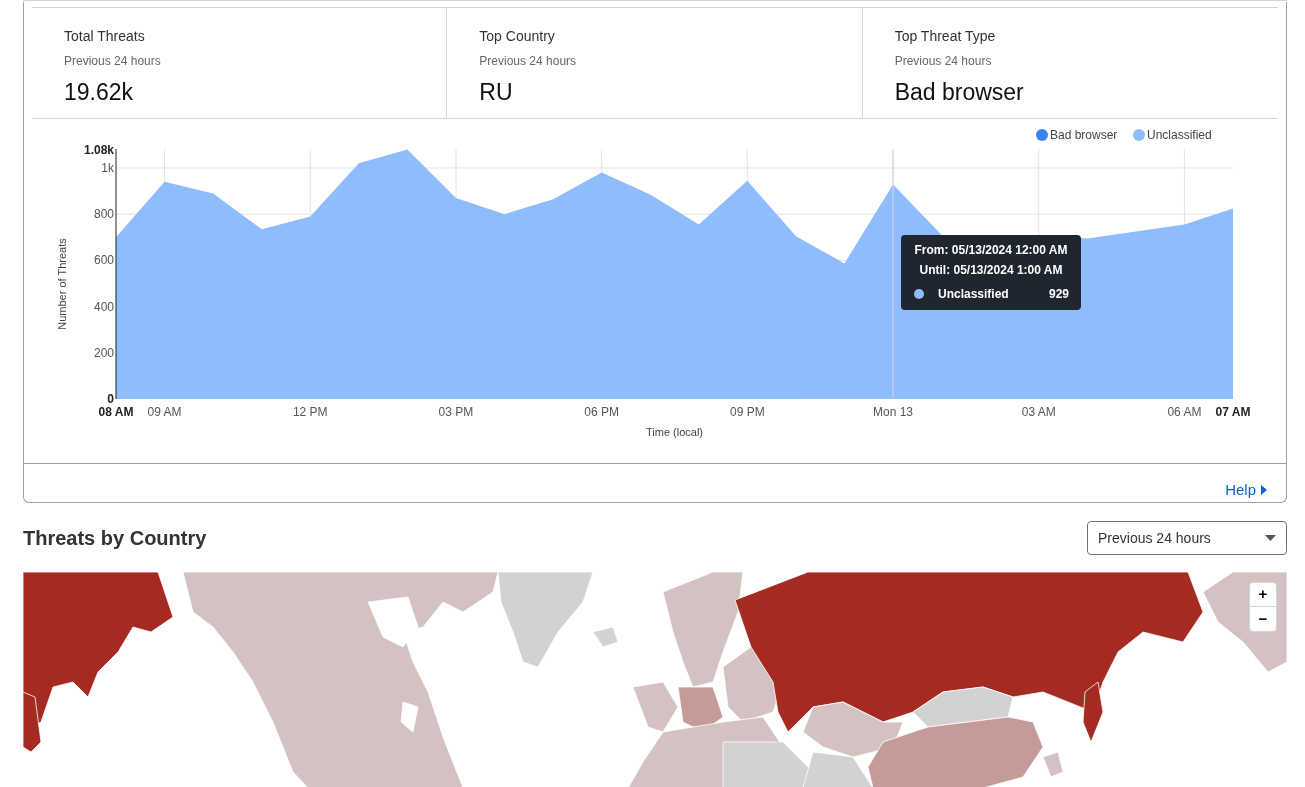 This screenshot has width=1305, height=787. I want to click on y-tick-label: 0, so click(110, 399).